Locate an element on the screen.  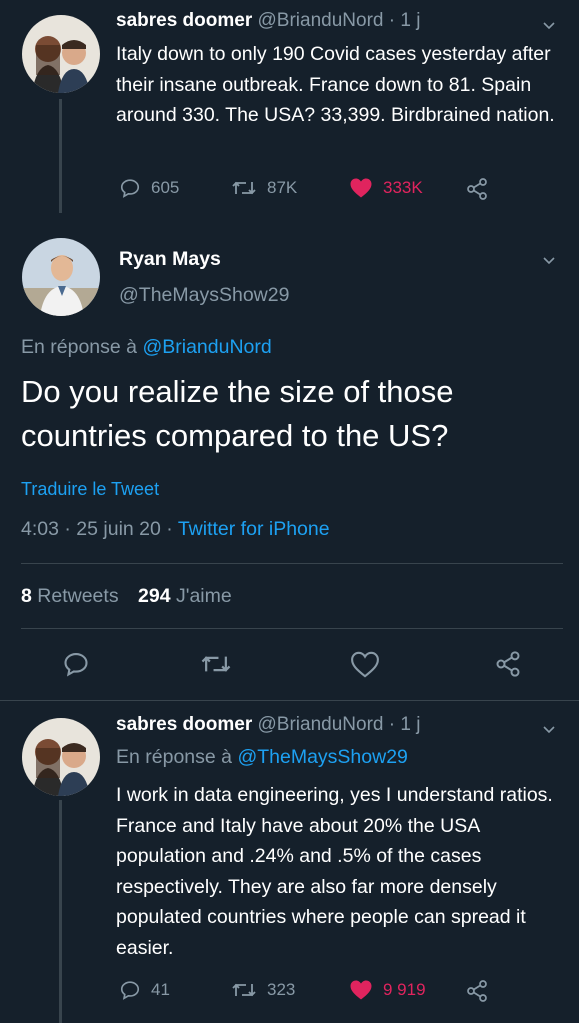
like-button is located at coordinates (365, 667).